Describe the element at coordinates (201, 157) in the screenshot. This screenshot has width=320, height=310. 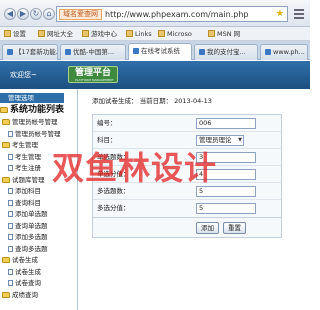
I see `field-value: 3` at that location.